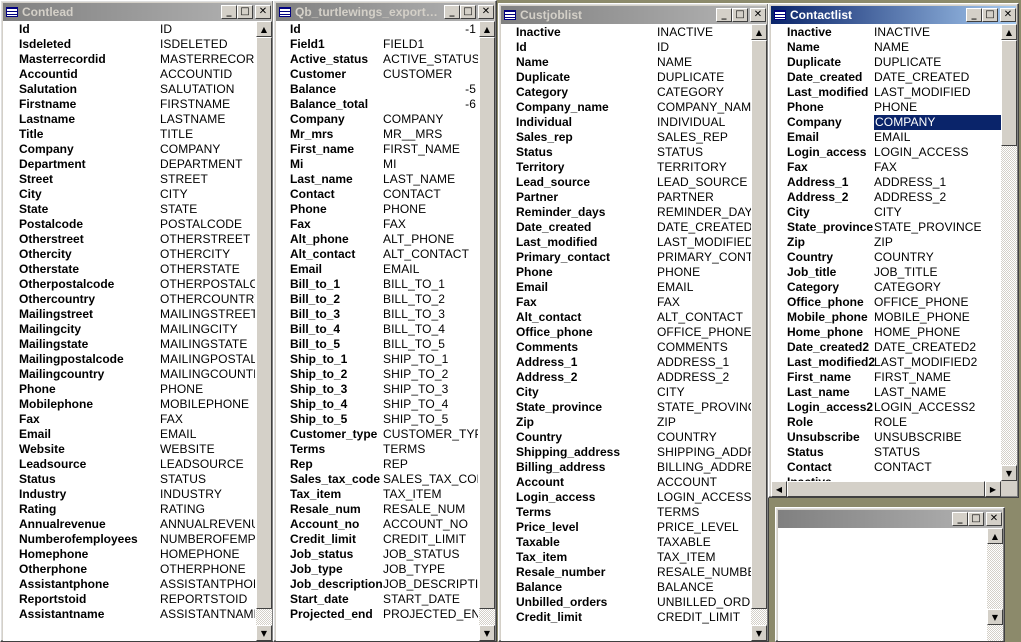  I want to click on field-row: Login_access LOGIN_ACCESS, so click(626, 497).